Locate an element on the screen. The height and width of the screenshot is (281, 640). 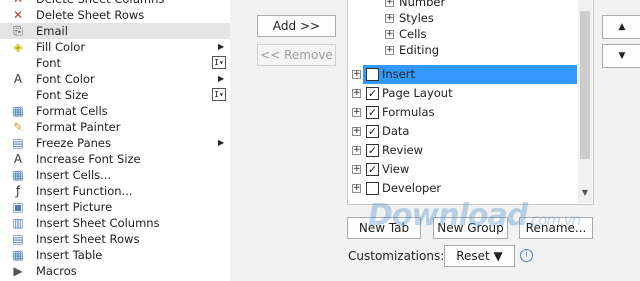
command-label: Insert Sheet Rows is located at coordinates (88, 239).